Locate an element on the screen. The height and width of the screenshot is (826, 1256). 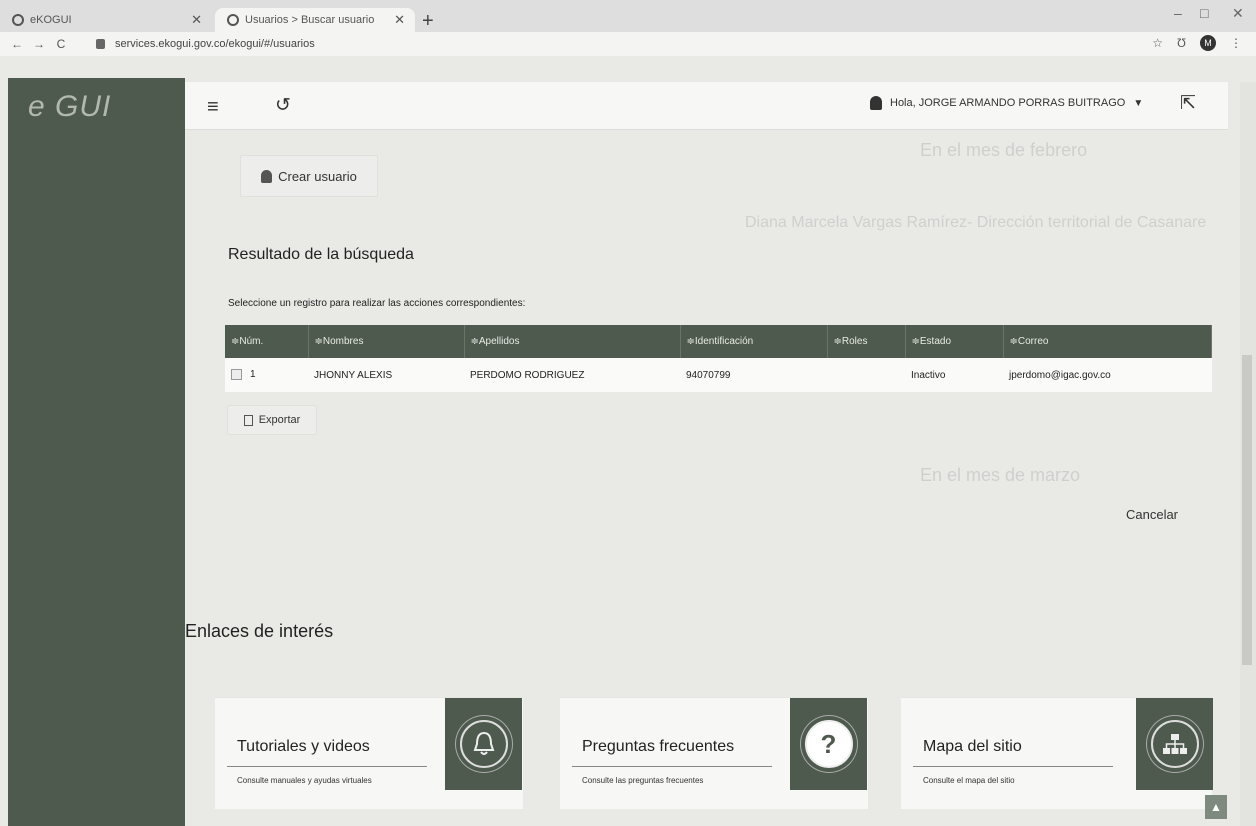
cell-identificacion: 94070799 is located at coordinates (753, 375).